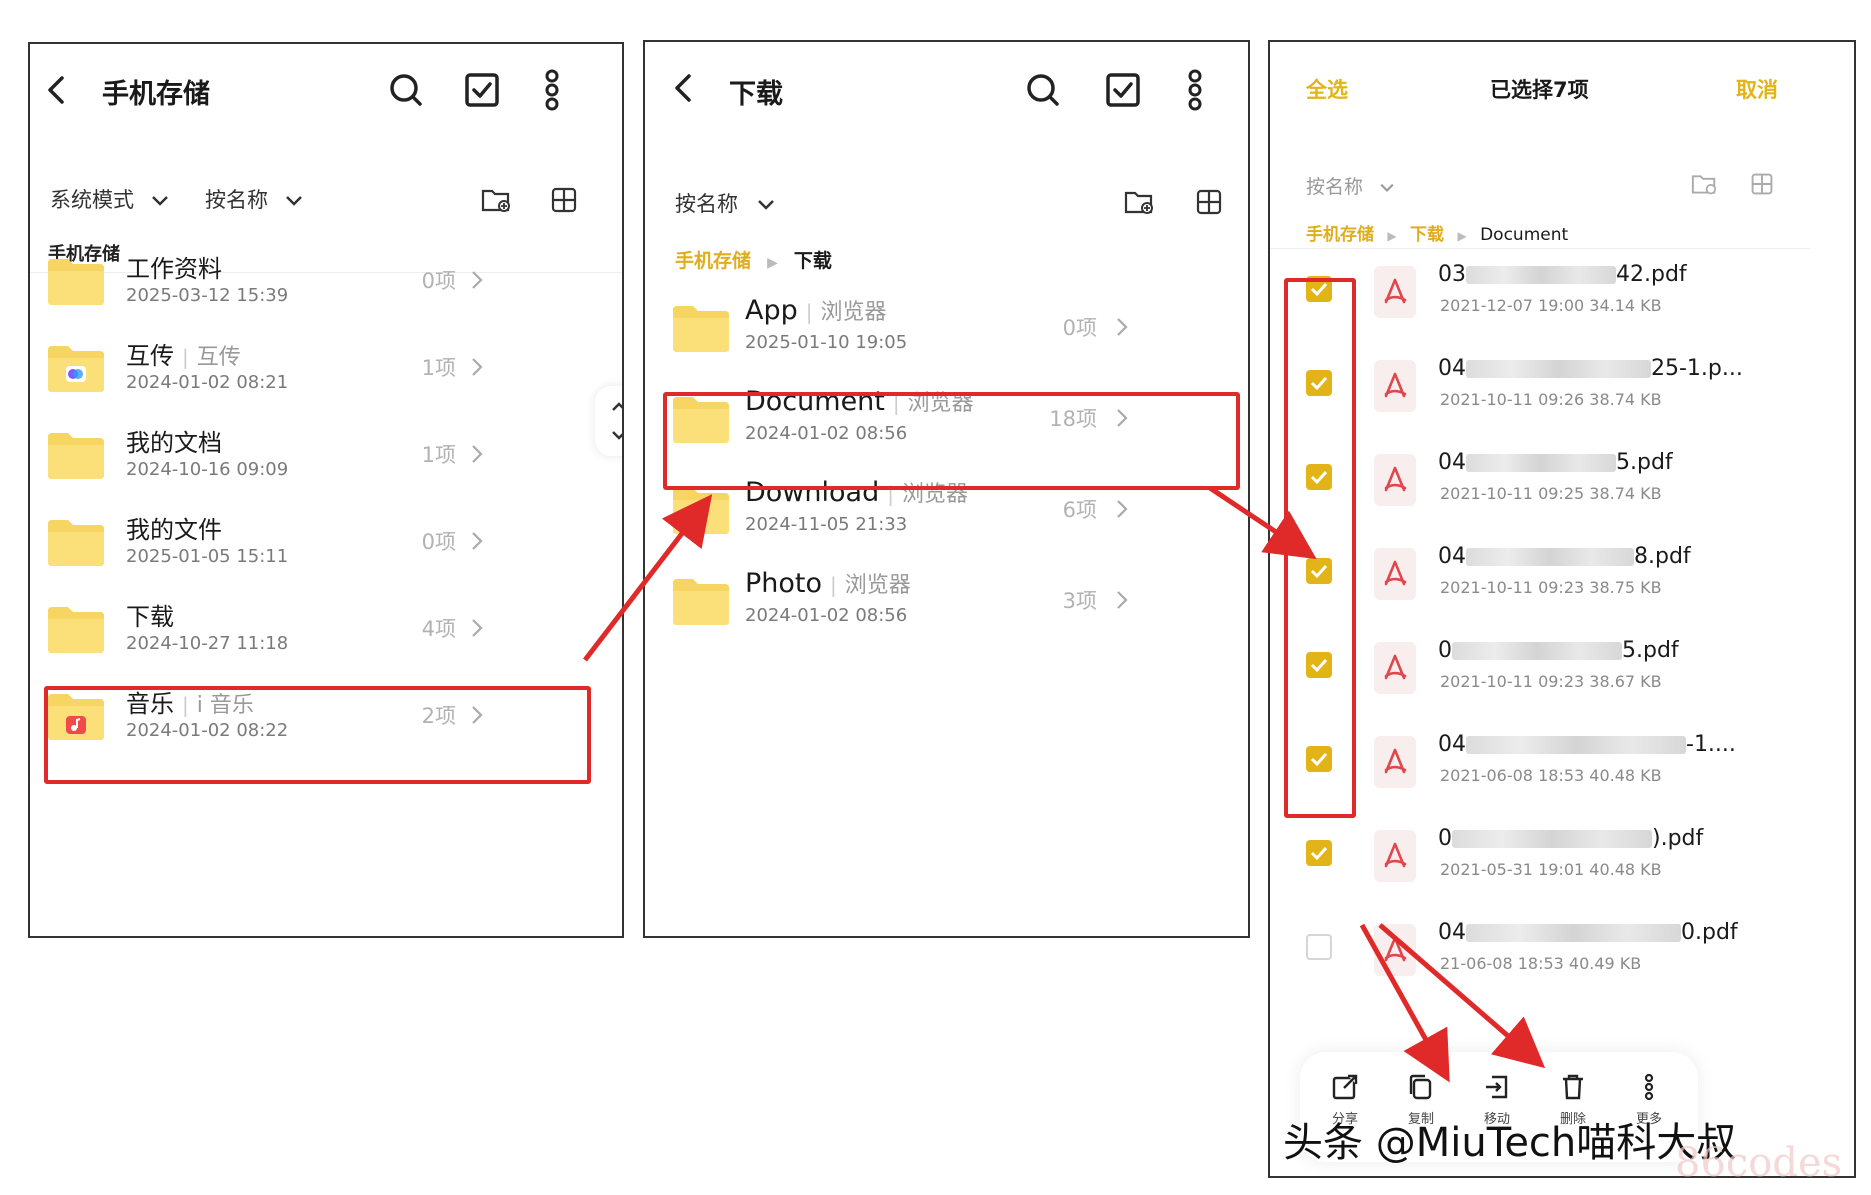  Describe the element at coordinates (648, 578) in the screenshot. I see `arrow-to-document` at that location.